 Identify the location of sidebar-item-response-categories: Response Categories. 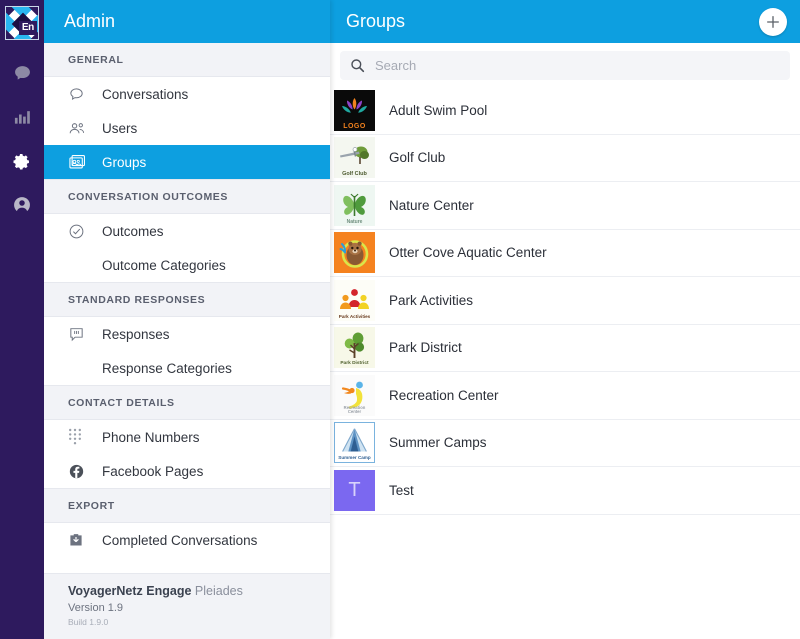
(187, 368).